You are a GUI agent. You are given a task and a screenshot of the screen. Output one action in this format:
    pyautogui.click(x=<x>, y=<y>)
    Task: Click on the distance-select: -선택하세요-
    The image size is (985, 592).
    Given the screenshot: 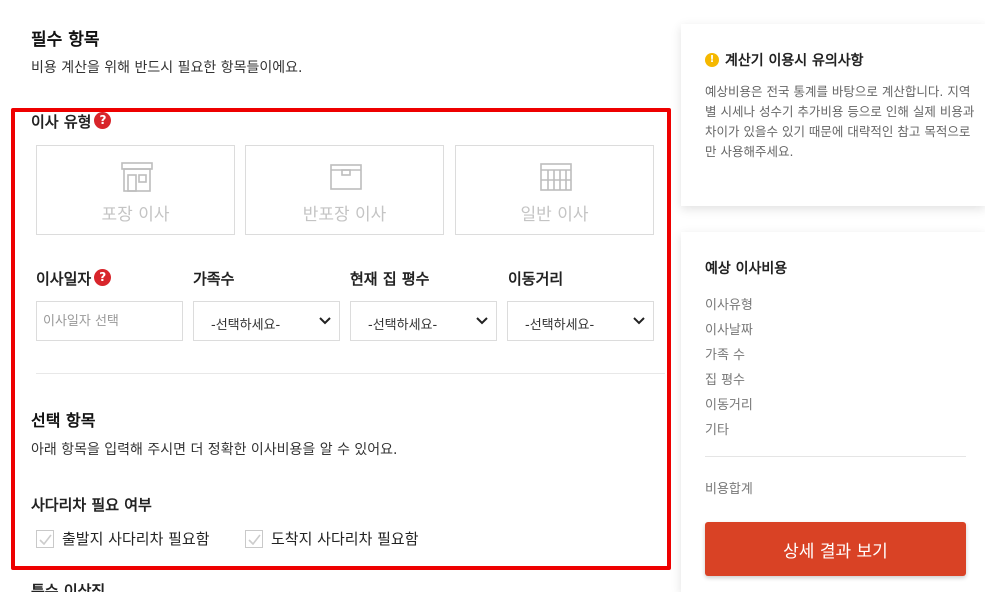 What is the action you would take?
    pyautogui.click(x=580, y=321)
    